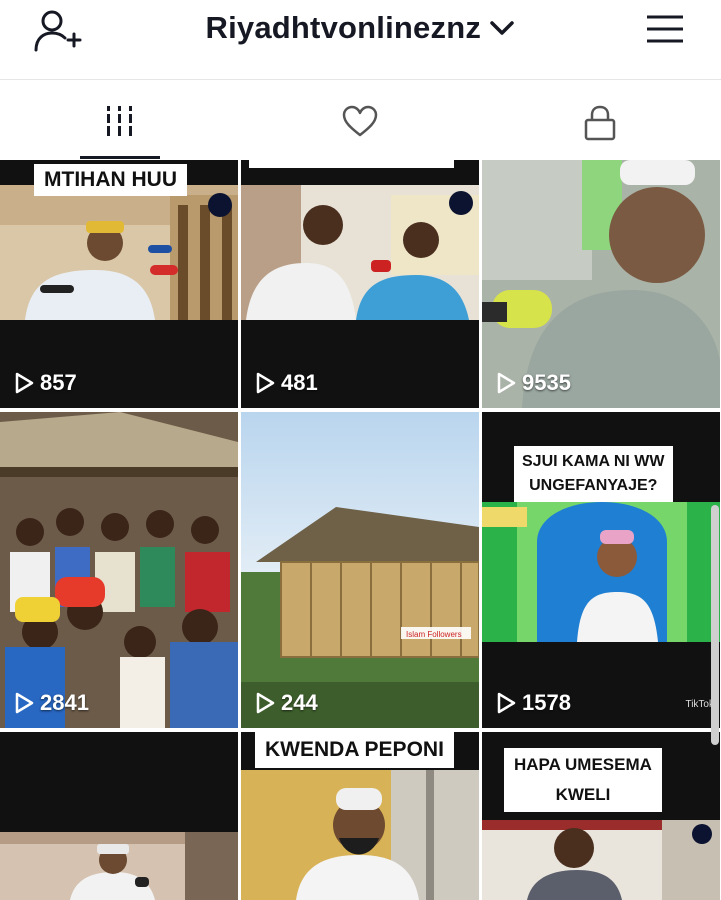 The image size is (721, 900). What do you see at coordinates (120, 157) in the screenshot?
I see `active-tab-indicator` at bounding box center [120, 157].